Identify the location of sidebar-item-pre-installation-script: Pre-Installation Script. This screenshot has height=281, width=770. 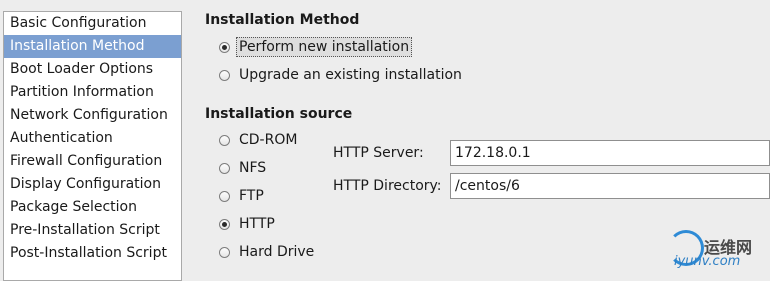
(92, 230).